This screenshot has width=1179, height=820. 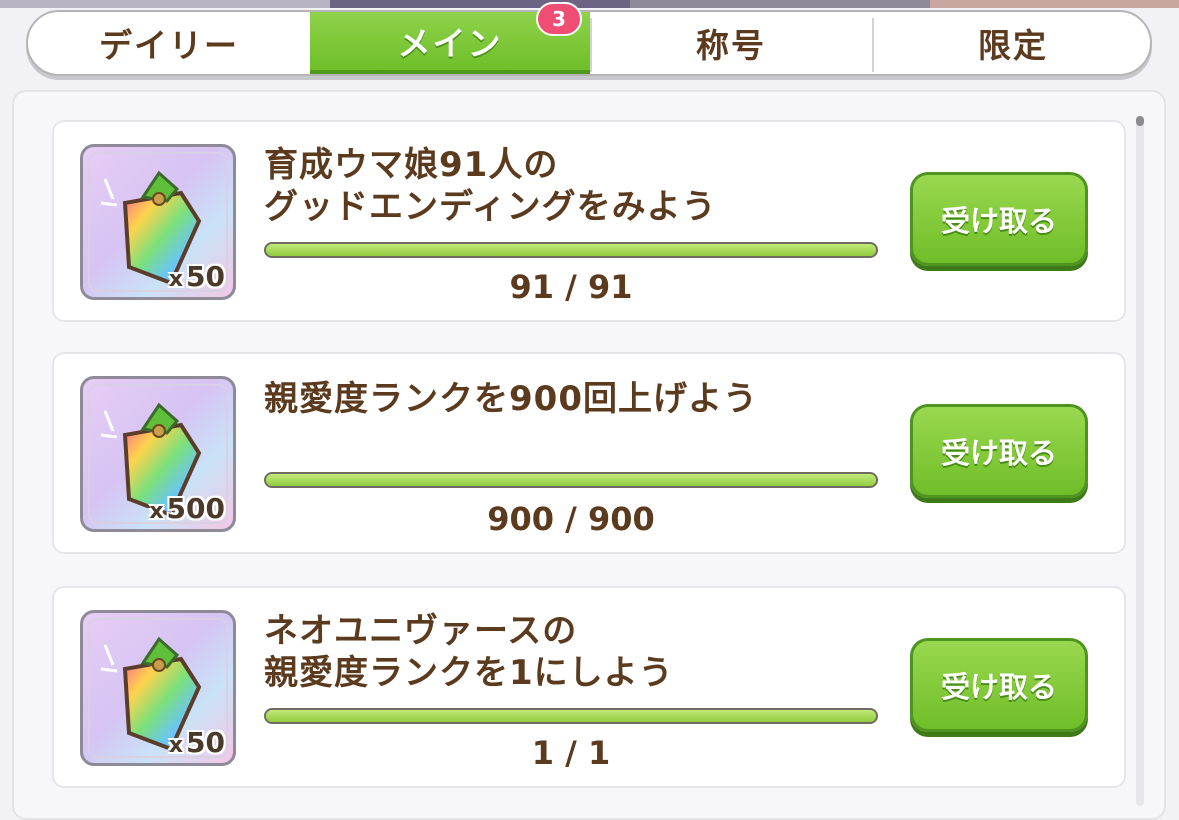 What do you see at coordinates (1140, 121) in the screenshot?
I see `scrollbar-thumb` at bounding box center [1140, 121].